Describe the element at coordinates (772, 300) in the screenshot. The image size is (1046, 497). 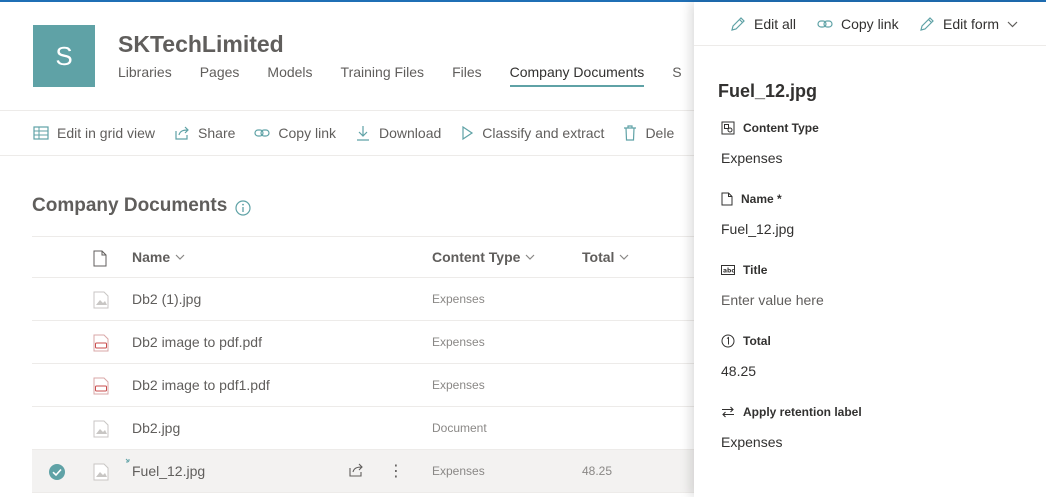
I see `title-field: Enter value here` at that location.